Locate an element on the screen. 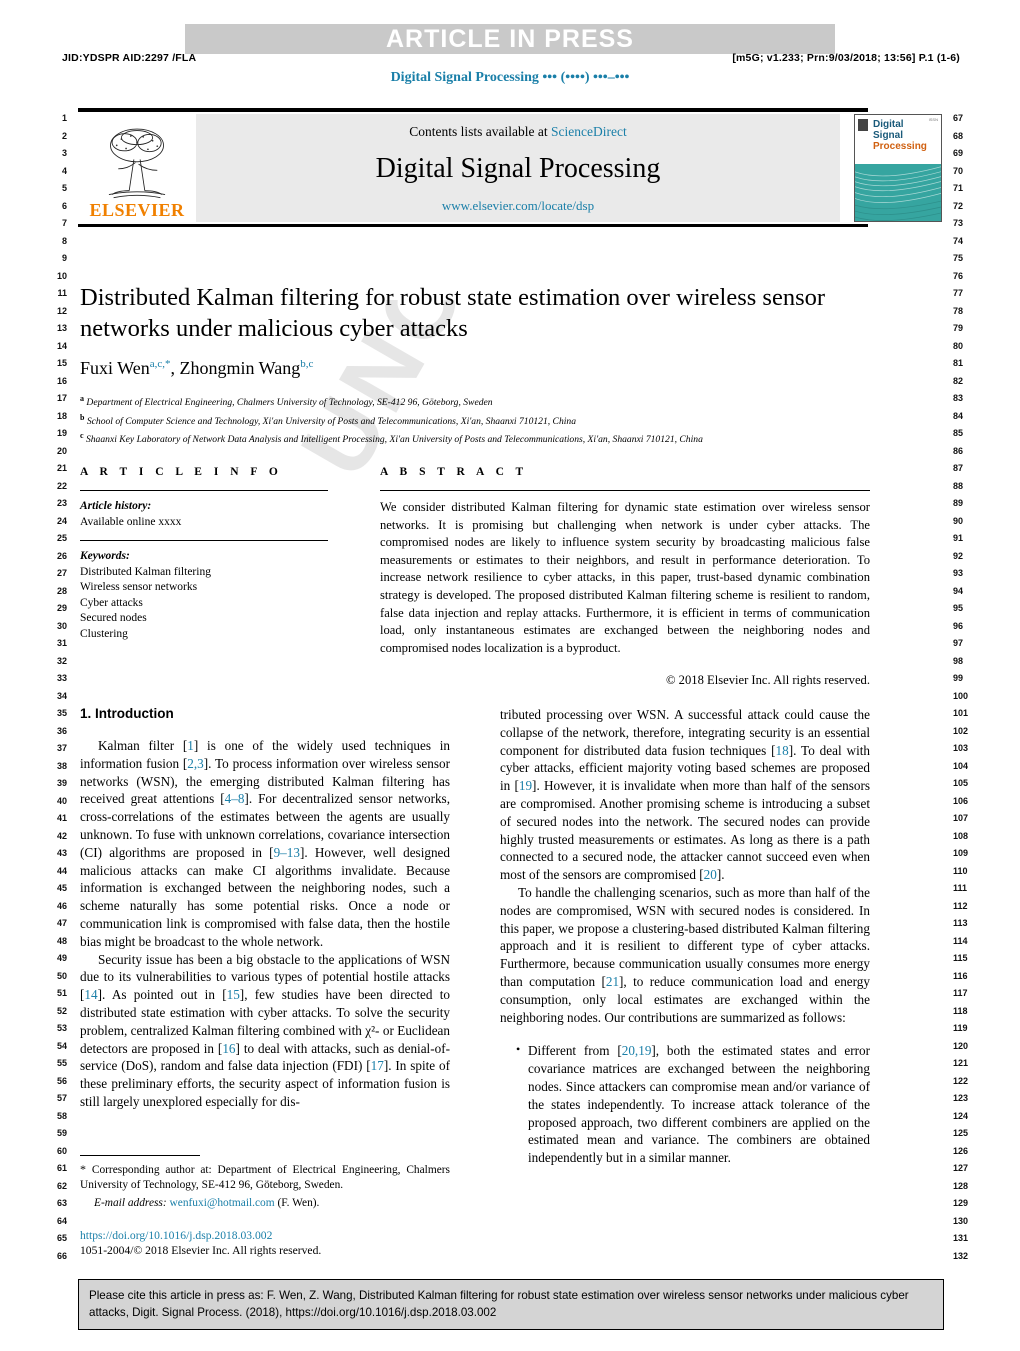 The height and width of the screenshot is (1351, 1020). journal-homepage-url: www.elsevier.com/locate/dsp is located at coordinates (518, 206).